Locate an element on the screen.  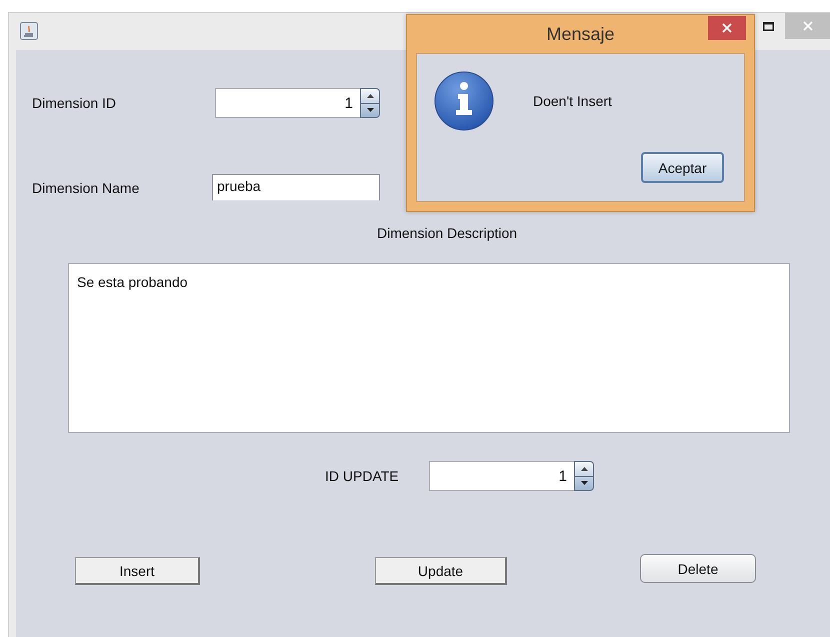
close-button is located at coordinates (727, 28).